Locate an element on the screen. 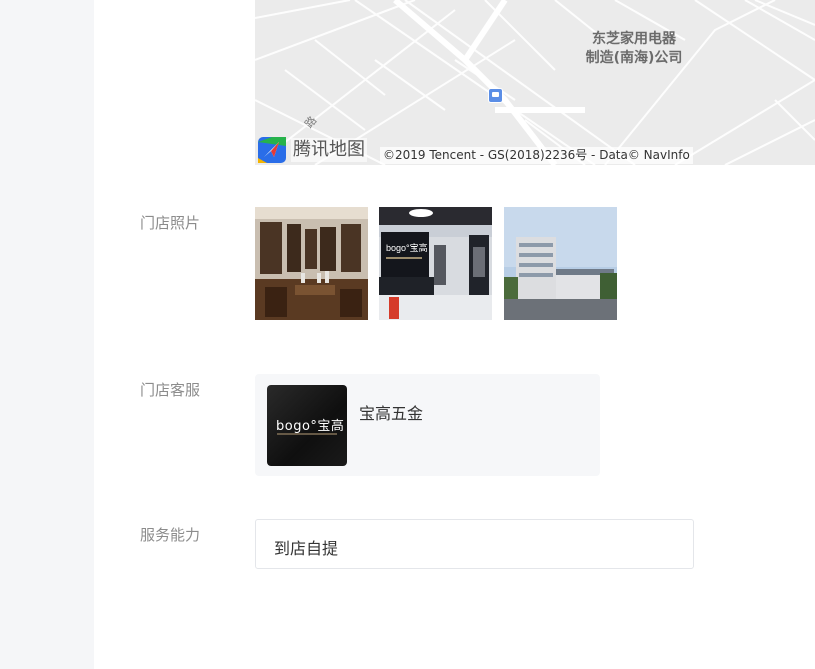 This screenshot has height=669, width=815. bus-stop-icon is located at coordinates (495, 95).